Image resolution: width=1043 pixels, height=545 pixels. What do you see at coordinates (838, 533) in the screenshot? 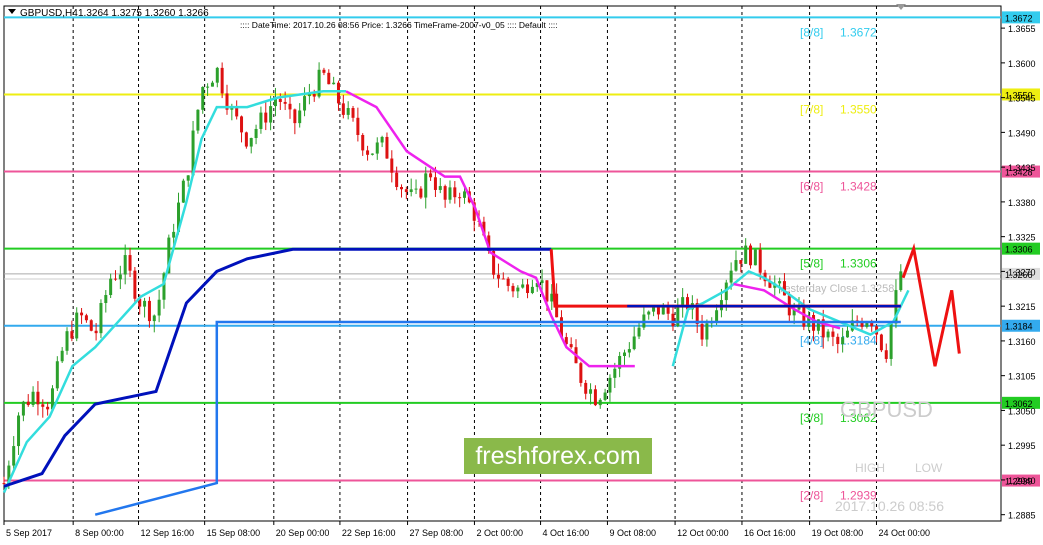
I see `x-axis-tick-label: 19 Oct 08:00` at bounding box center [838, 533].